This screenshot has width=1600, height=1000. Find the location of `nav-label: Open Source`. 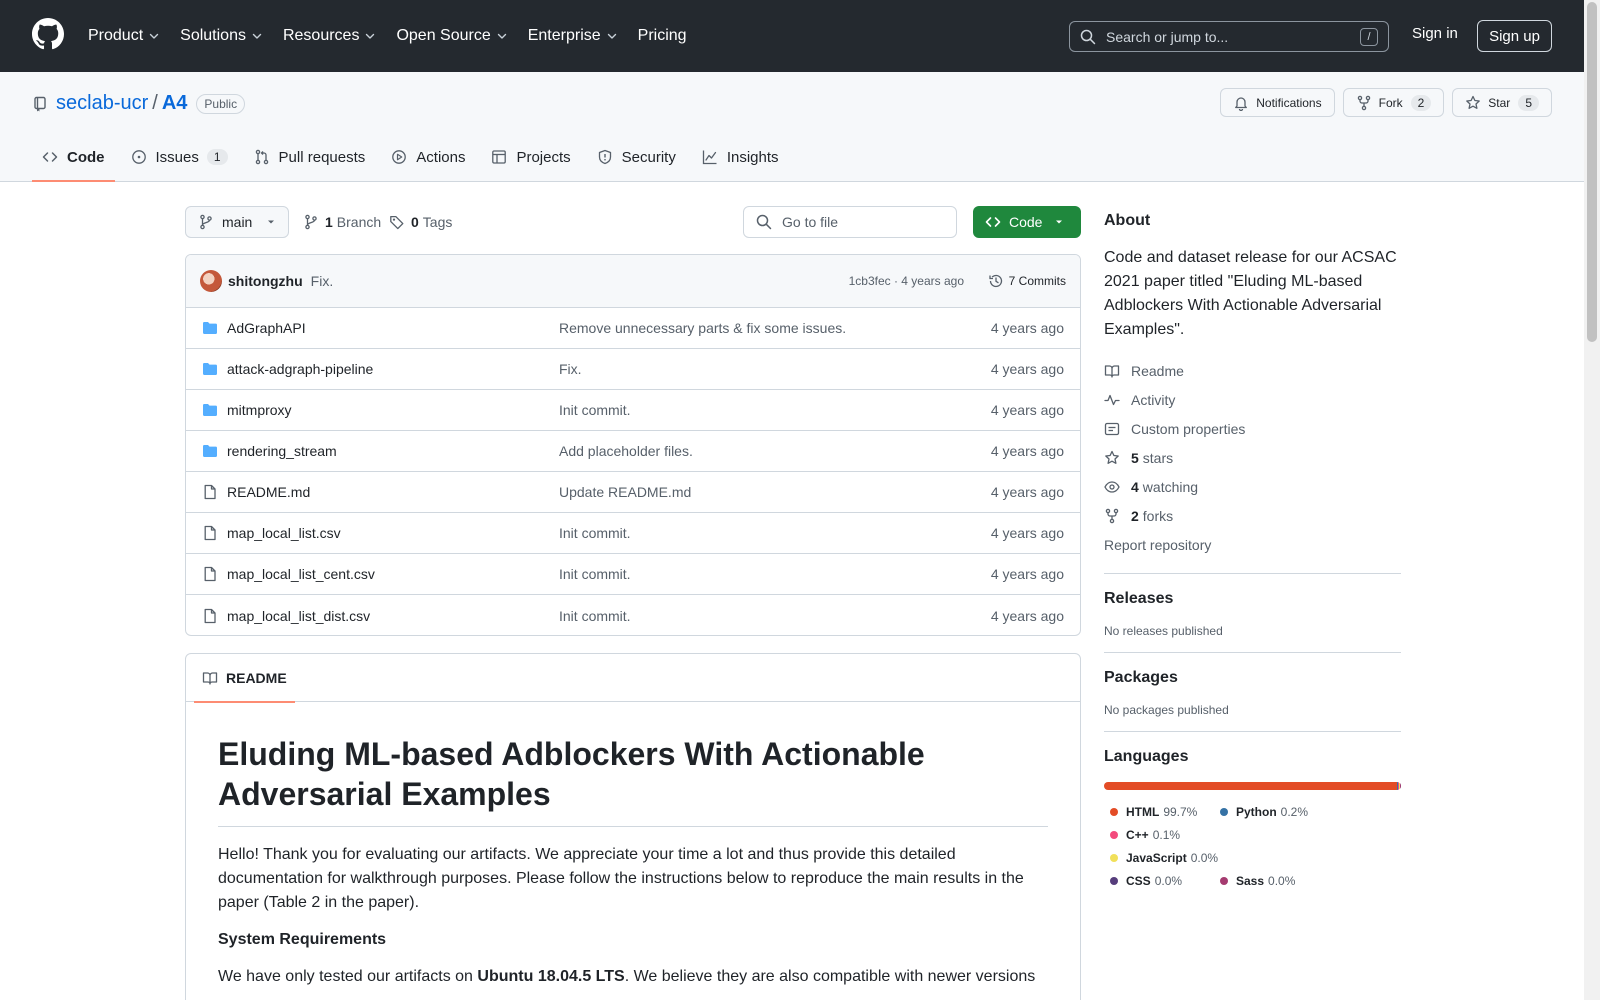

nav-label: Open Source is located at coordinates (443, 35).